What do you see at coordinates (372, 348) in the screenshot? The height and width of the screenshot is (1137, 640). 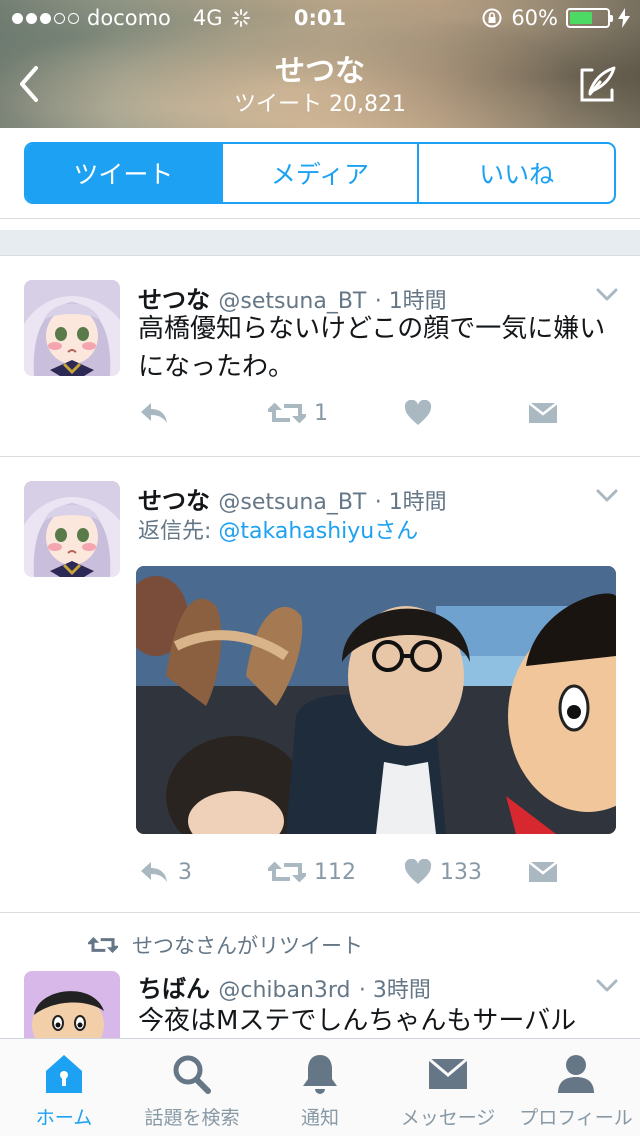 I see `tweet-text: 高橋優知らないけどこの顔で一気に嫌いになったわ。` at bounding box center [372, 348].